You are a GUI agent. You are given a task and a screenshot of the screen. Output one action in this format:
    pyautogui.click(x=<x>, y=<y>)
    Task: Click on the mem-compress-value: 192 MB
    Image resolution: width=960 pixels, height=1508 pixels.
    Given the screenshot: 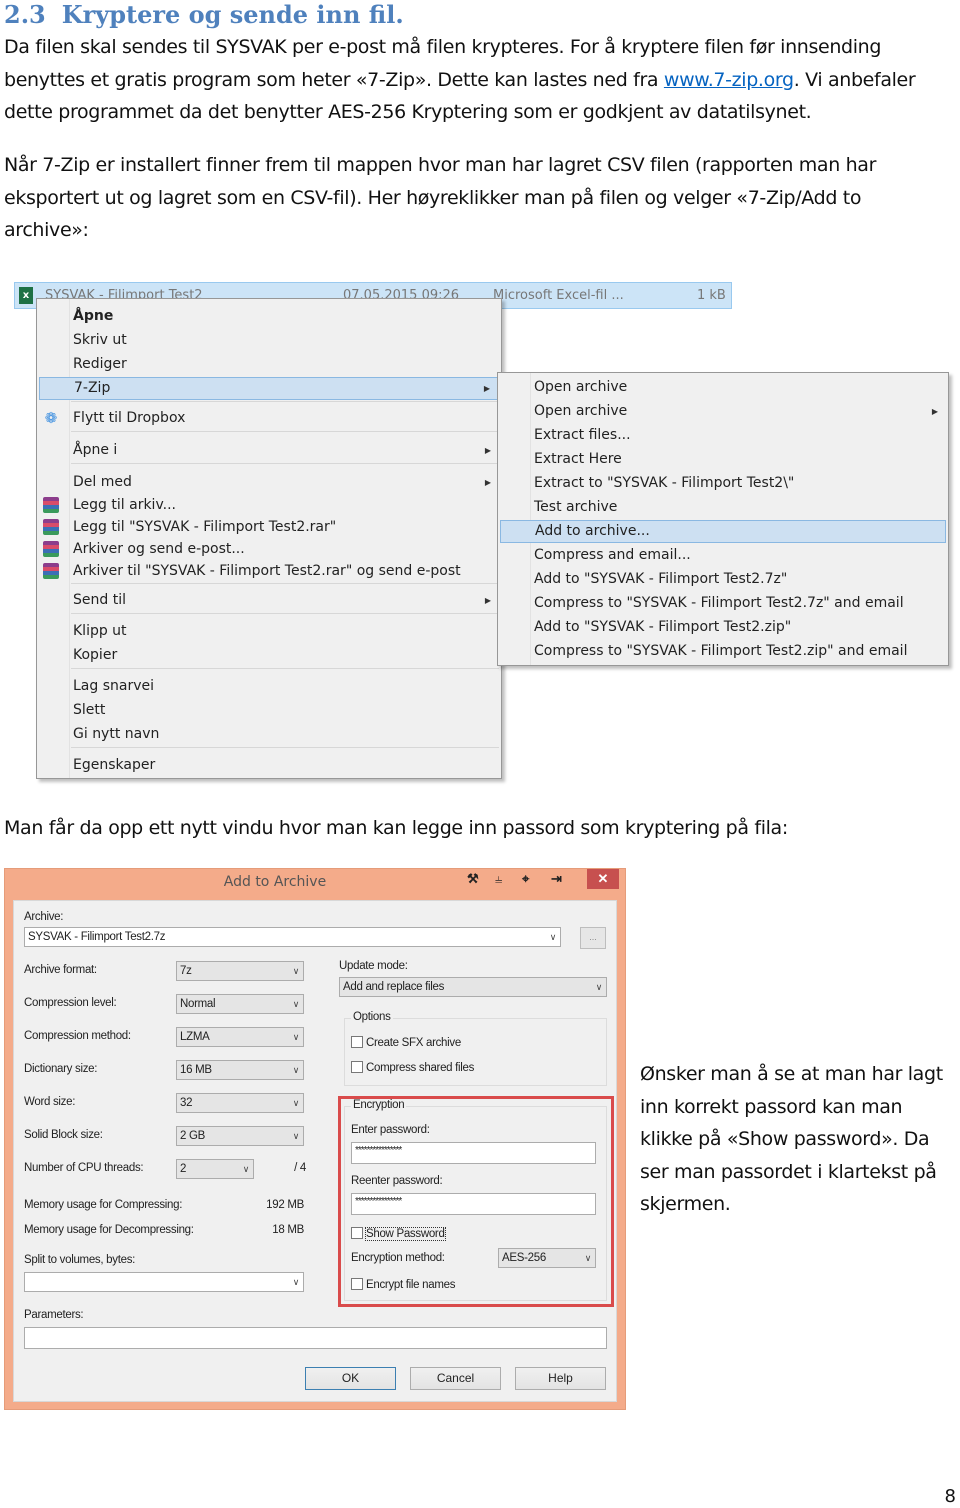 What is the action you would take?
    pyautogui.click(x=285, y=1205)
    